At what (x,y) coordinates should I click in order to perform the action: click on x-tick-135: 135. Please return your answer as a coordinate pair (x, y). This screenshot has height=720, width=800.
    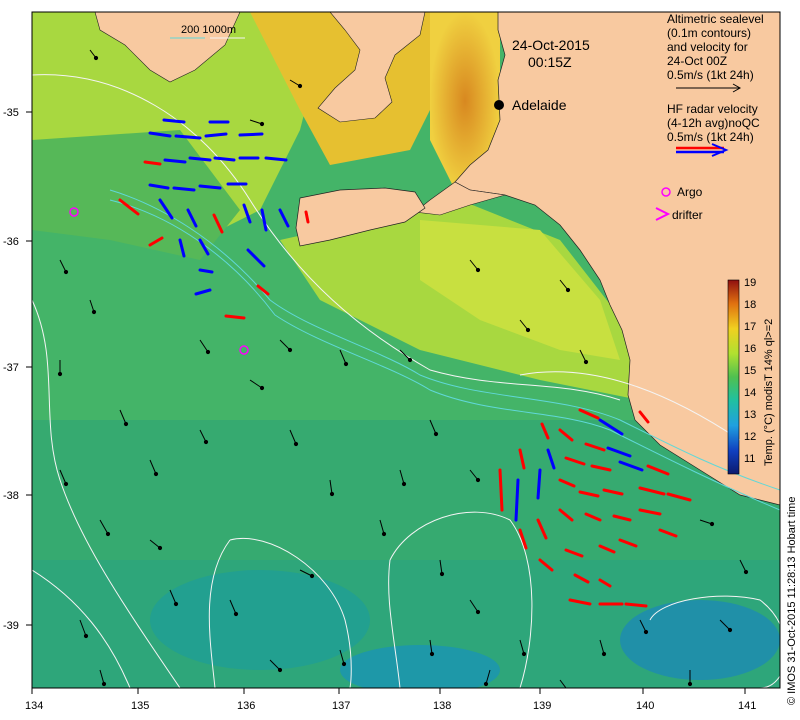
    Looking at the image, I should click on (140, 706).